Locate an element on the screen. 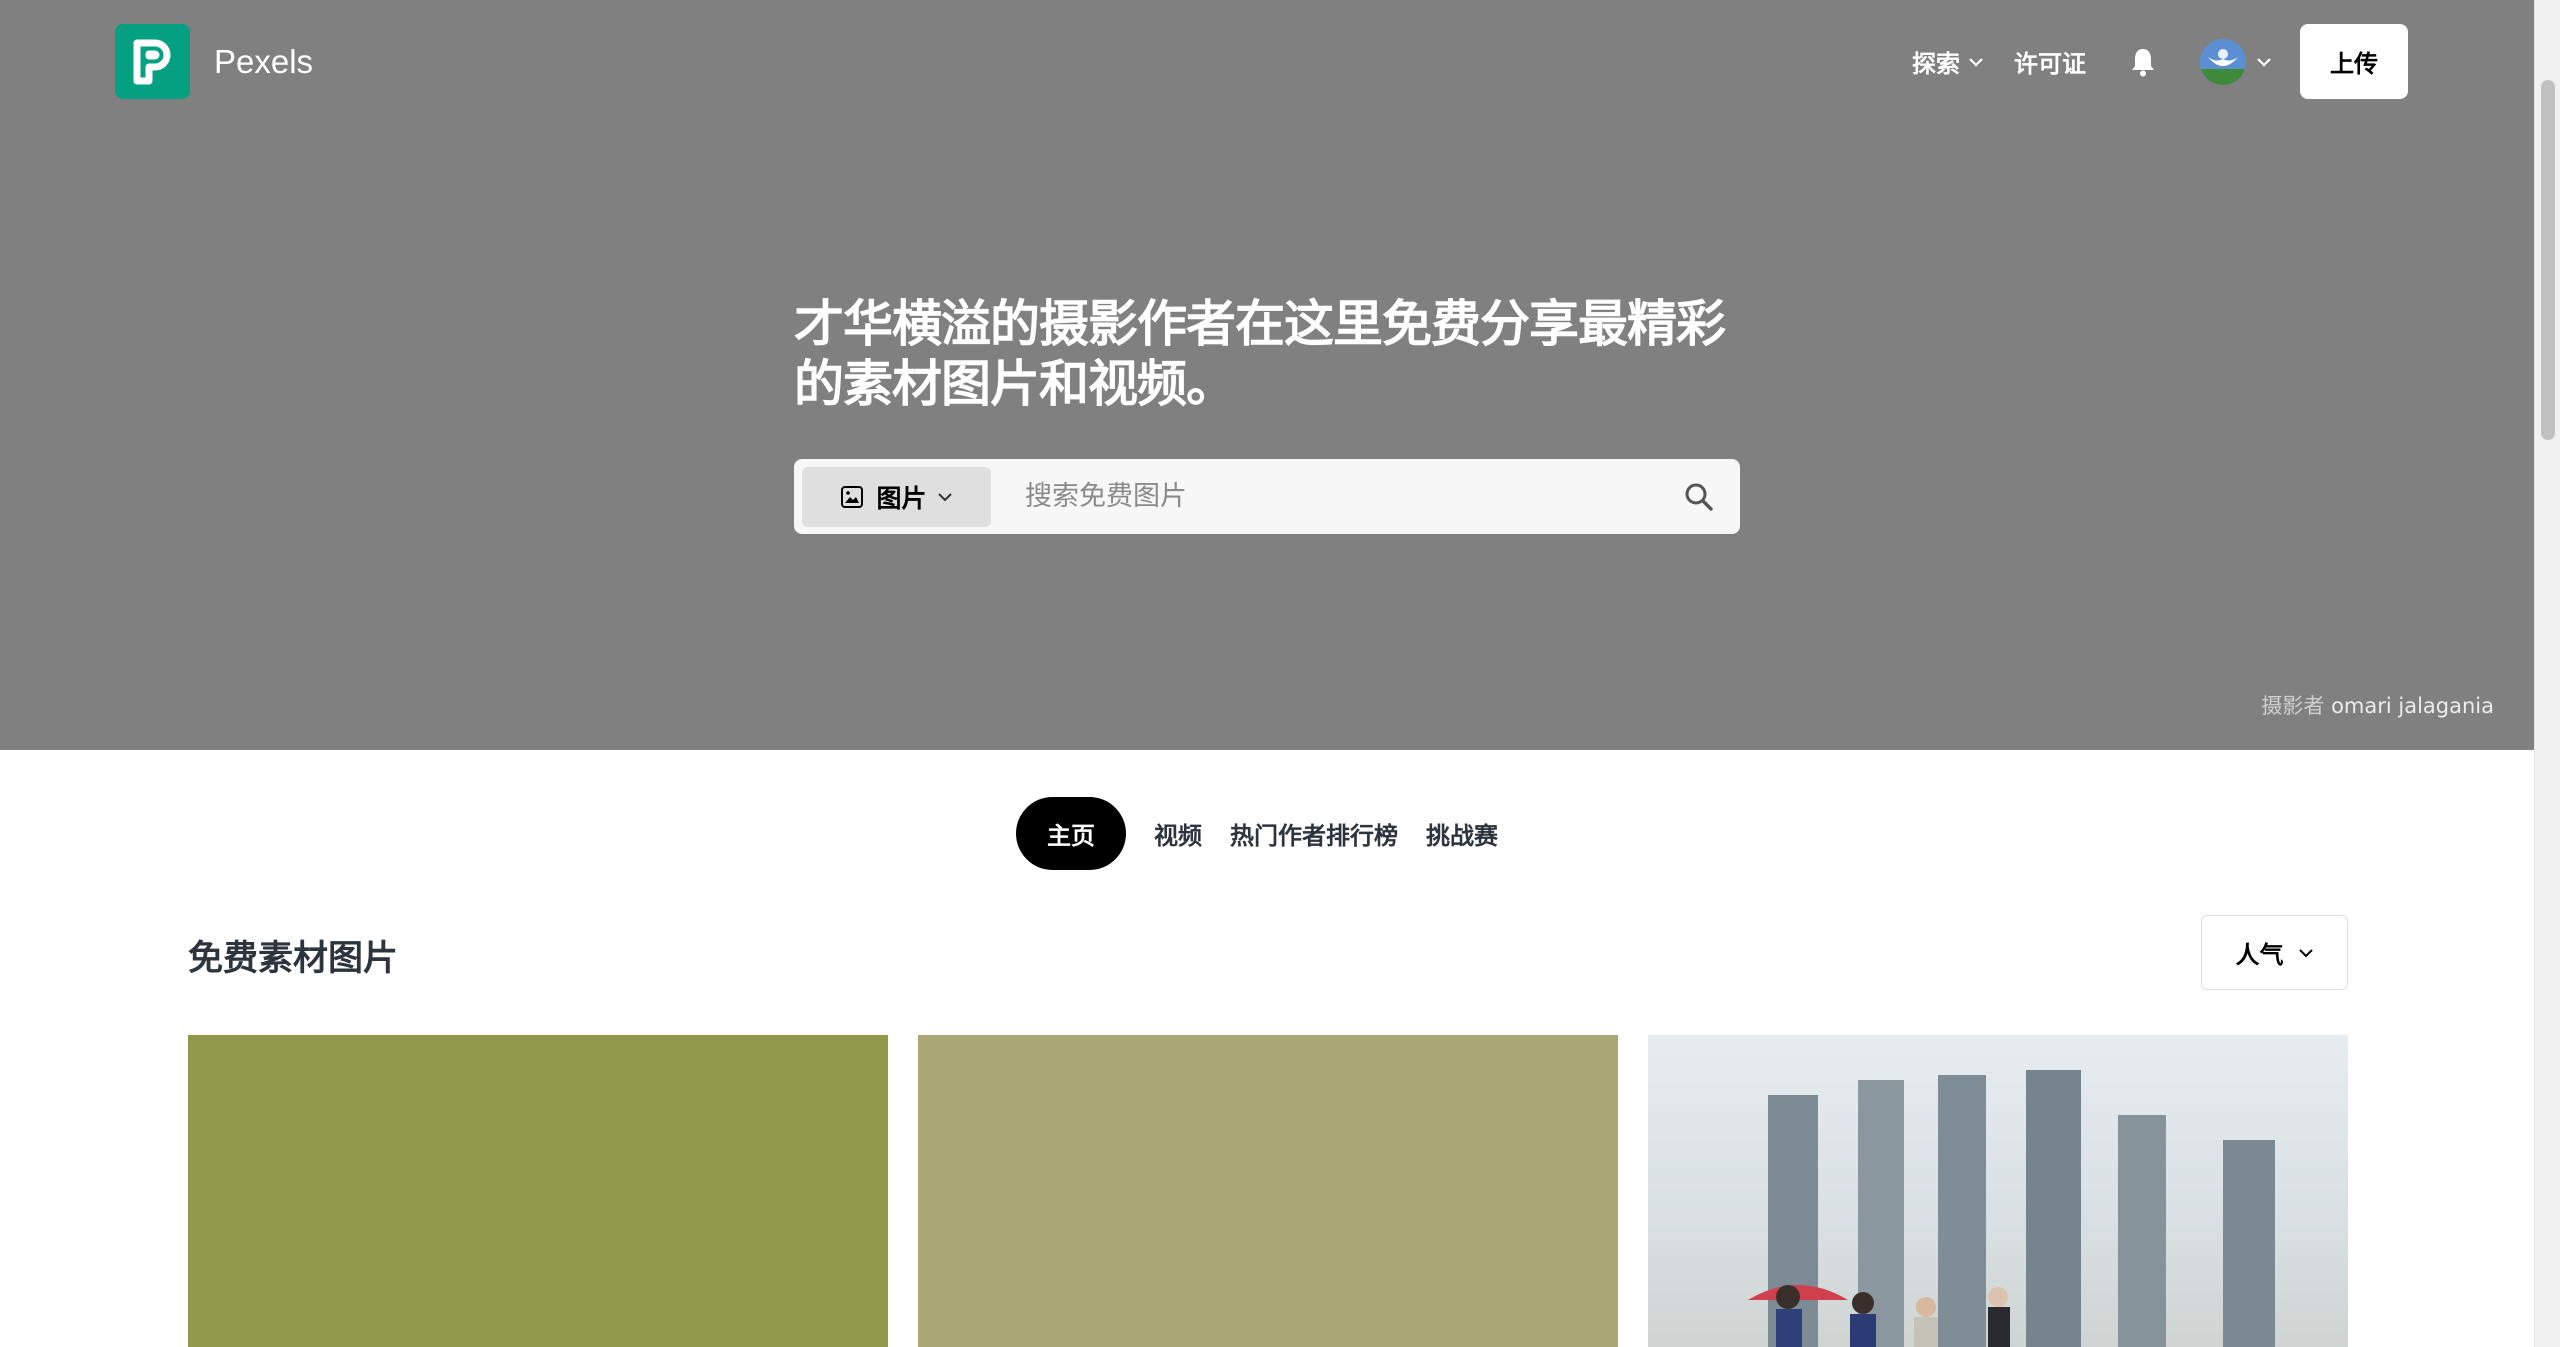 The height and width of the screenshot is (1347, 2560). search-input is located at coordinates (1337, 496).